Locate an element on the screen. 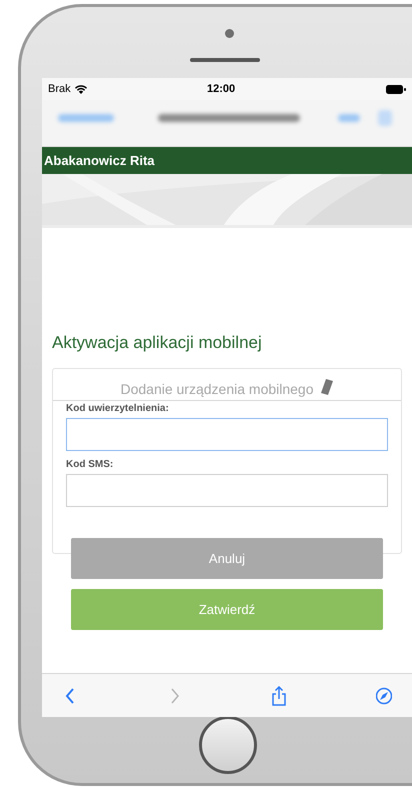  speaker-icon is located at coordinates (225, 60).